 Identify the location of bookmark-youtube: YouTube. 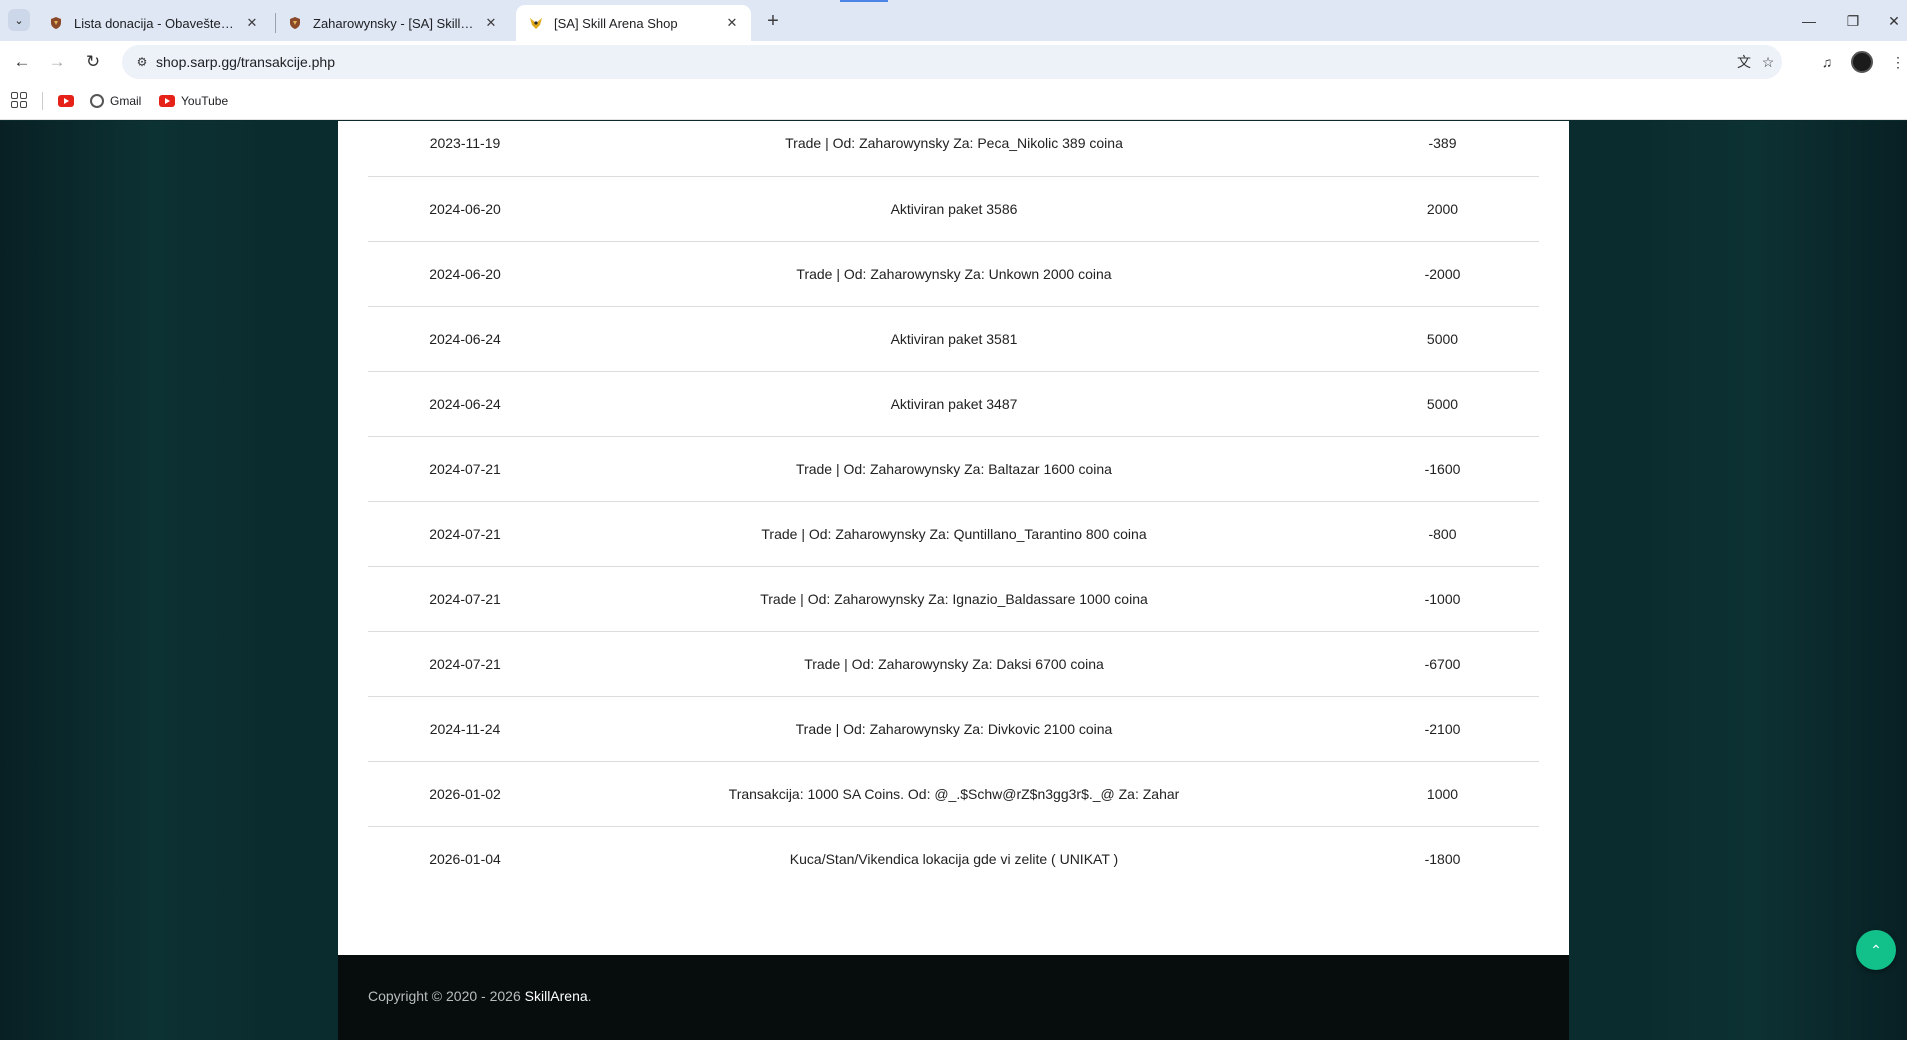
(193, 101).